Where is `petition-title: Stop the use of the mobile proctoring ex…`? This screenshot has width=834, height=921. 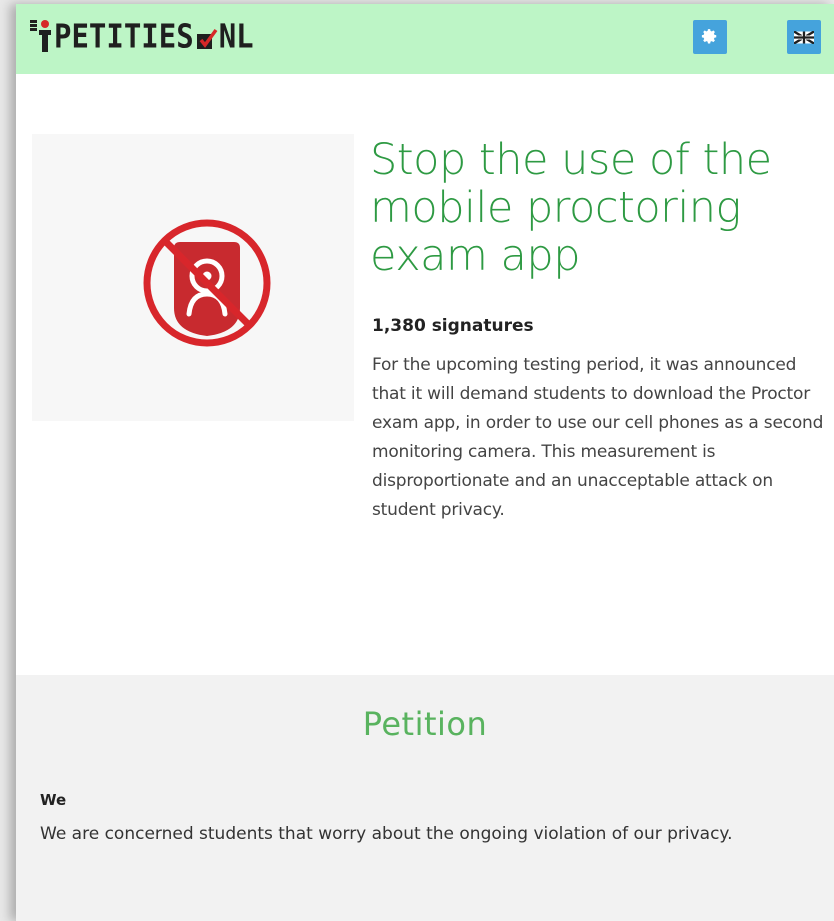 petition-title: Stop the use of the mobile proctoring ex… is located at coordinates (571, 208).